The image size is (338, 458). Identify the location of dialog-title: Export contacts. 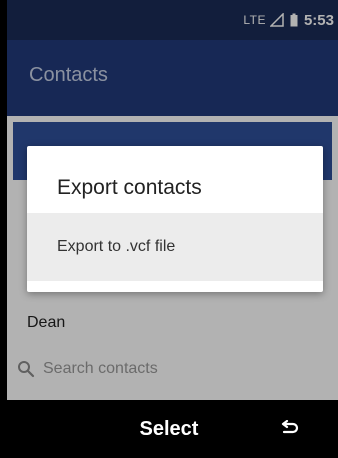
(129, 187).